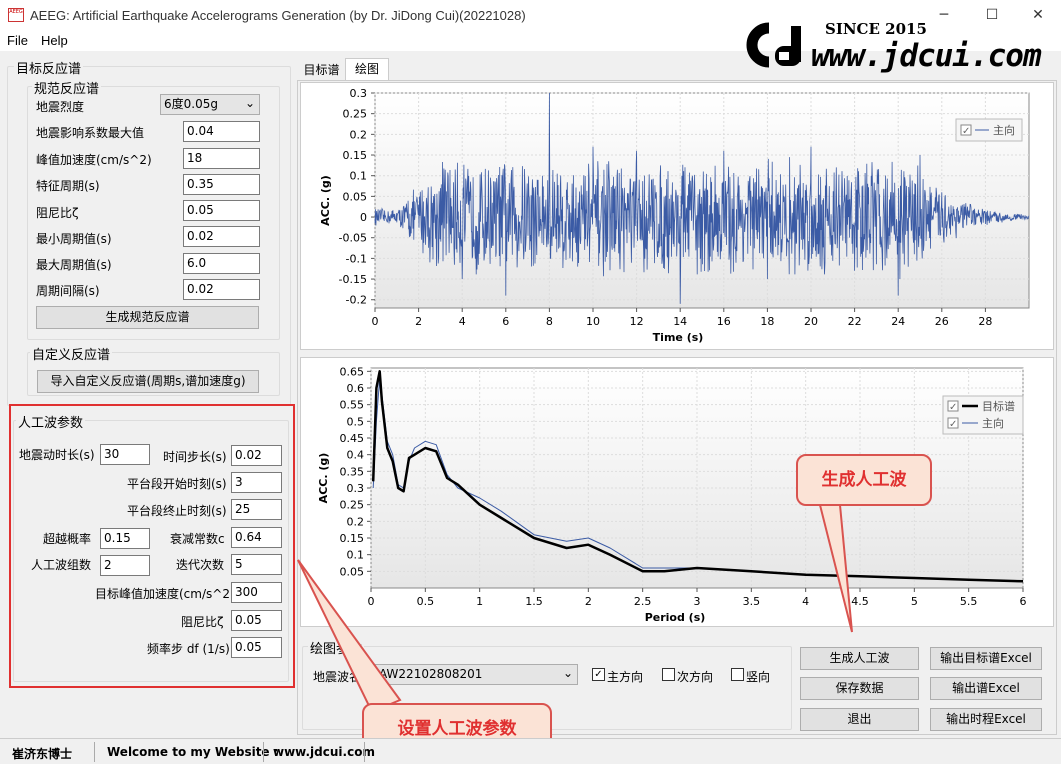 The image size is (1061, 764). What do you see at coordinates (864, 480) in the screenshot?
I see `gen-wave-callout: 生成人工波` at bounding box center [864, 480].